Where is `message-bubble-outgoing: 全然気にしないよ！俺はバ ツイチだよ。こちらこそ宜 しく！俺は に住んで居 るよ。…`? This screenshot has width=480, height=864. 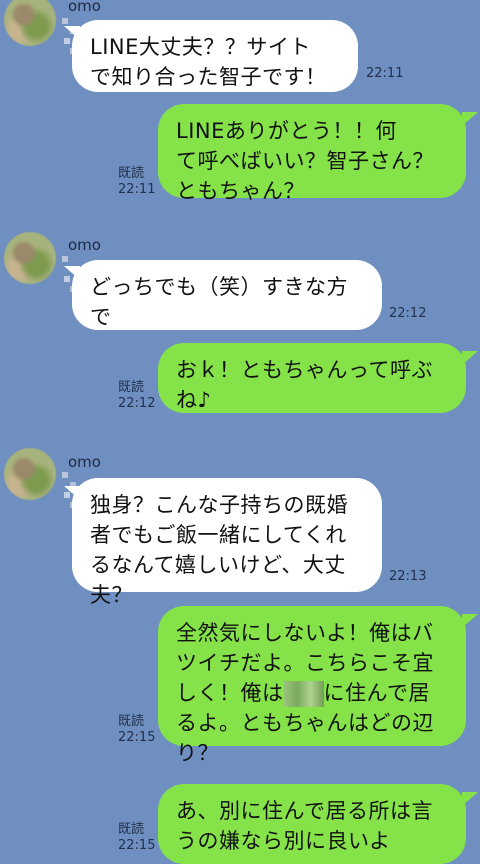 message-bubble-outgoing: 全然気にしないよ！俺はバ ツイチだよ。こちらこそ宜 しく！俺は に住んで居 るよ。… is located at coordinates (312, 685).